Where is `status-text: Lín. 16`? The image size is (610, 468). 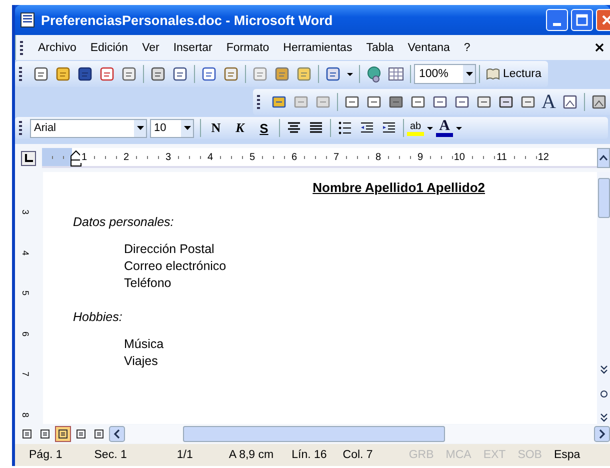 status-text: Lín. 16 is located at coordinates (309, 455).